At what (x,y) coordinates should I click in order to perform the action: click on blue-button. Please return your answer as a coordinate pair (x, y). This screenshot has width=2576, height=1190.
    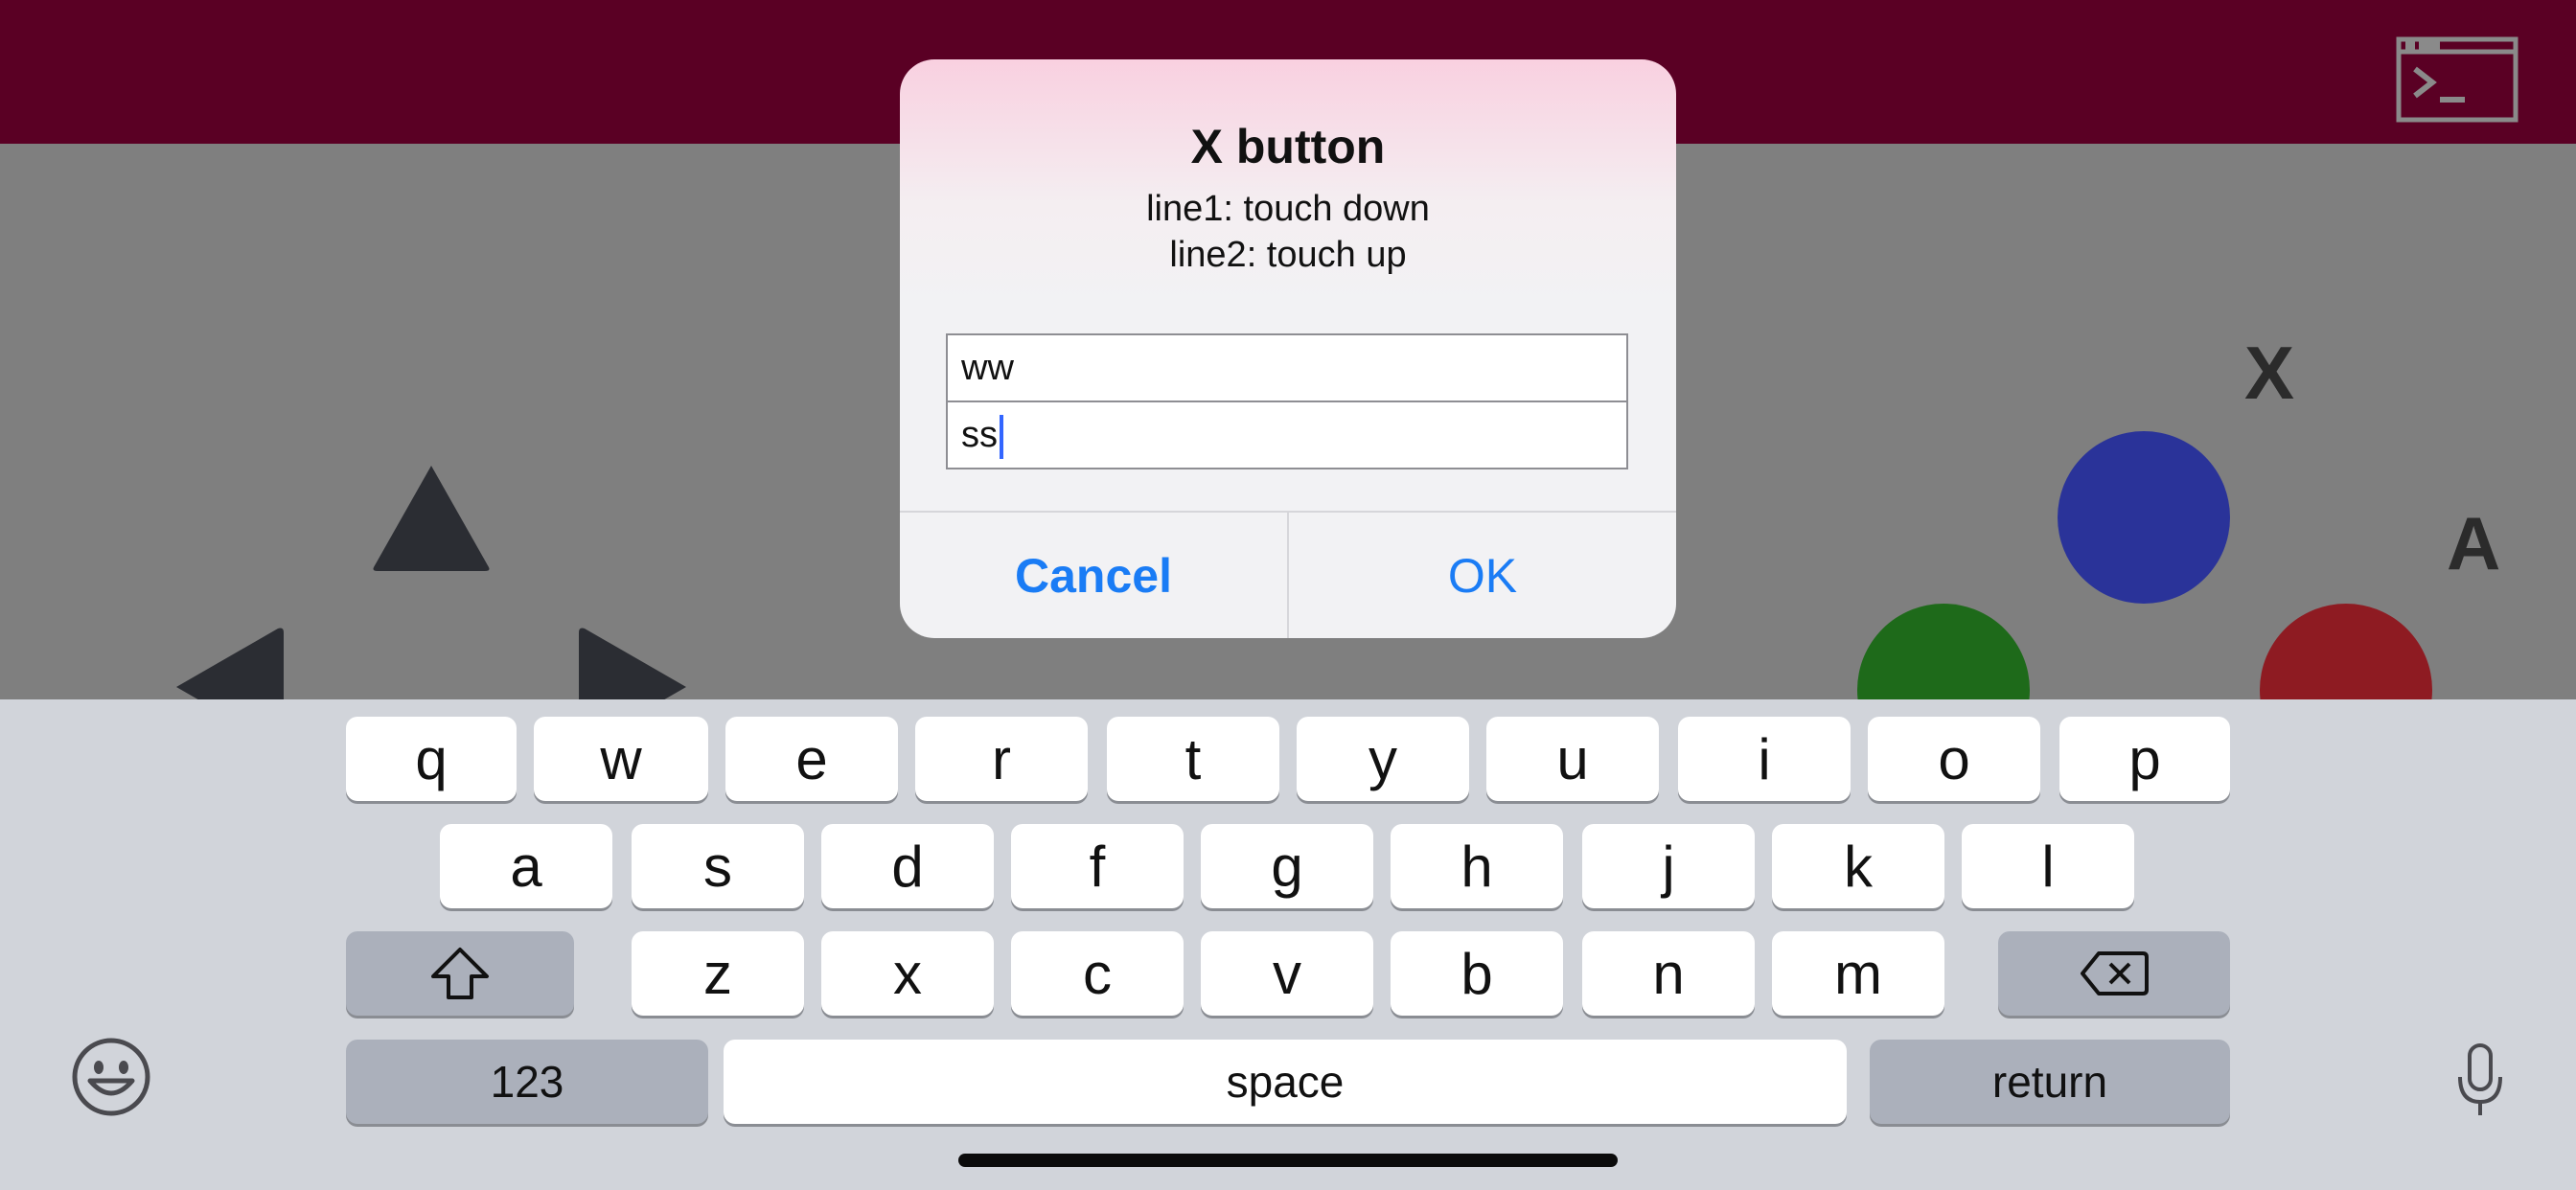
    Looking at the image, I should click on (2144, 517).